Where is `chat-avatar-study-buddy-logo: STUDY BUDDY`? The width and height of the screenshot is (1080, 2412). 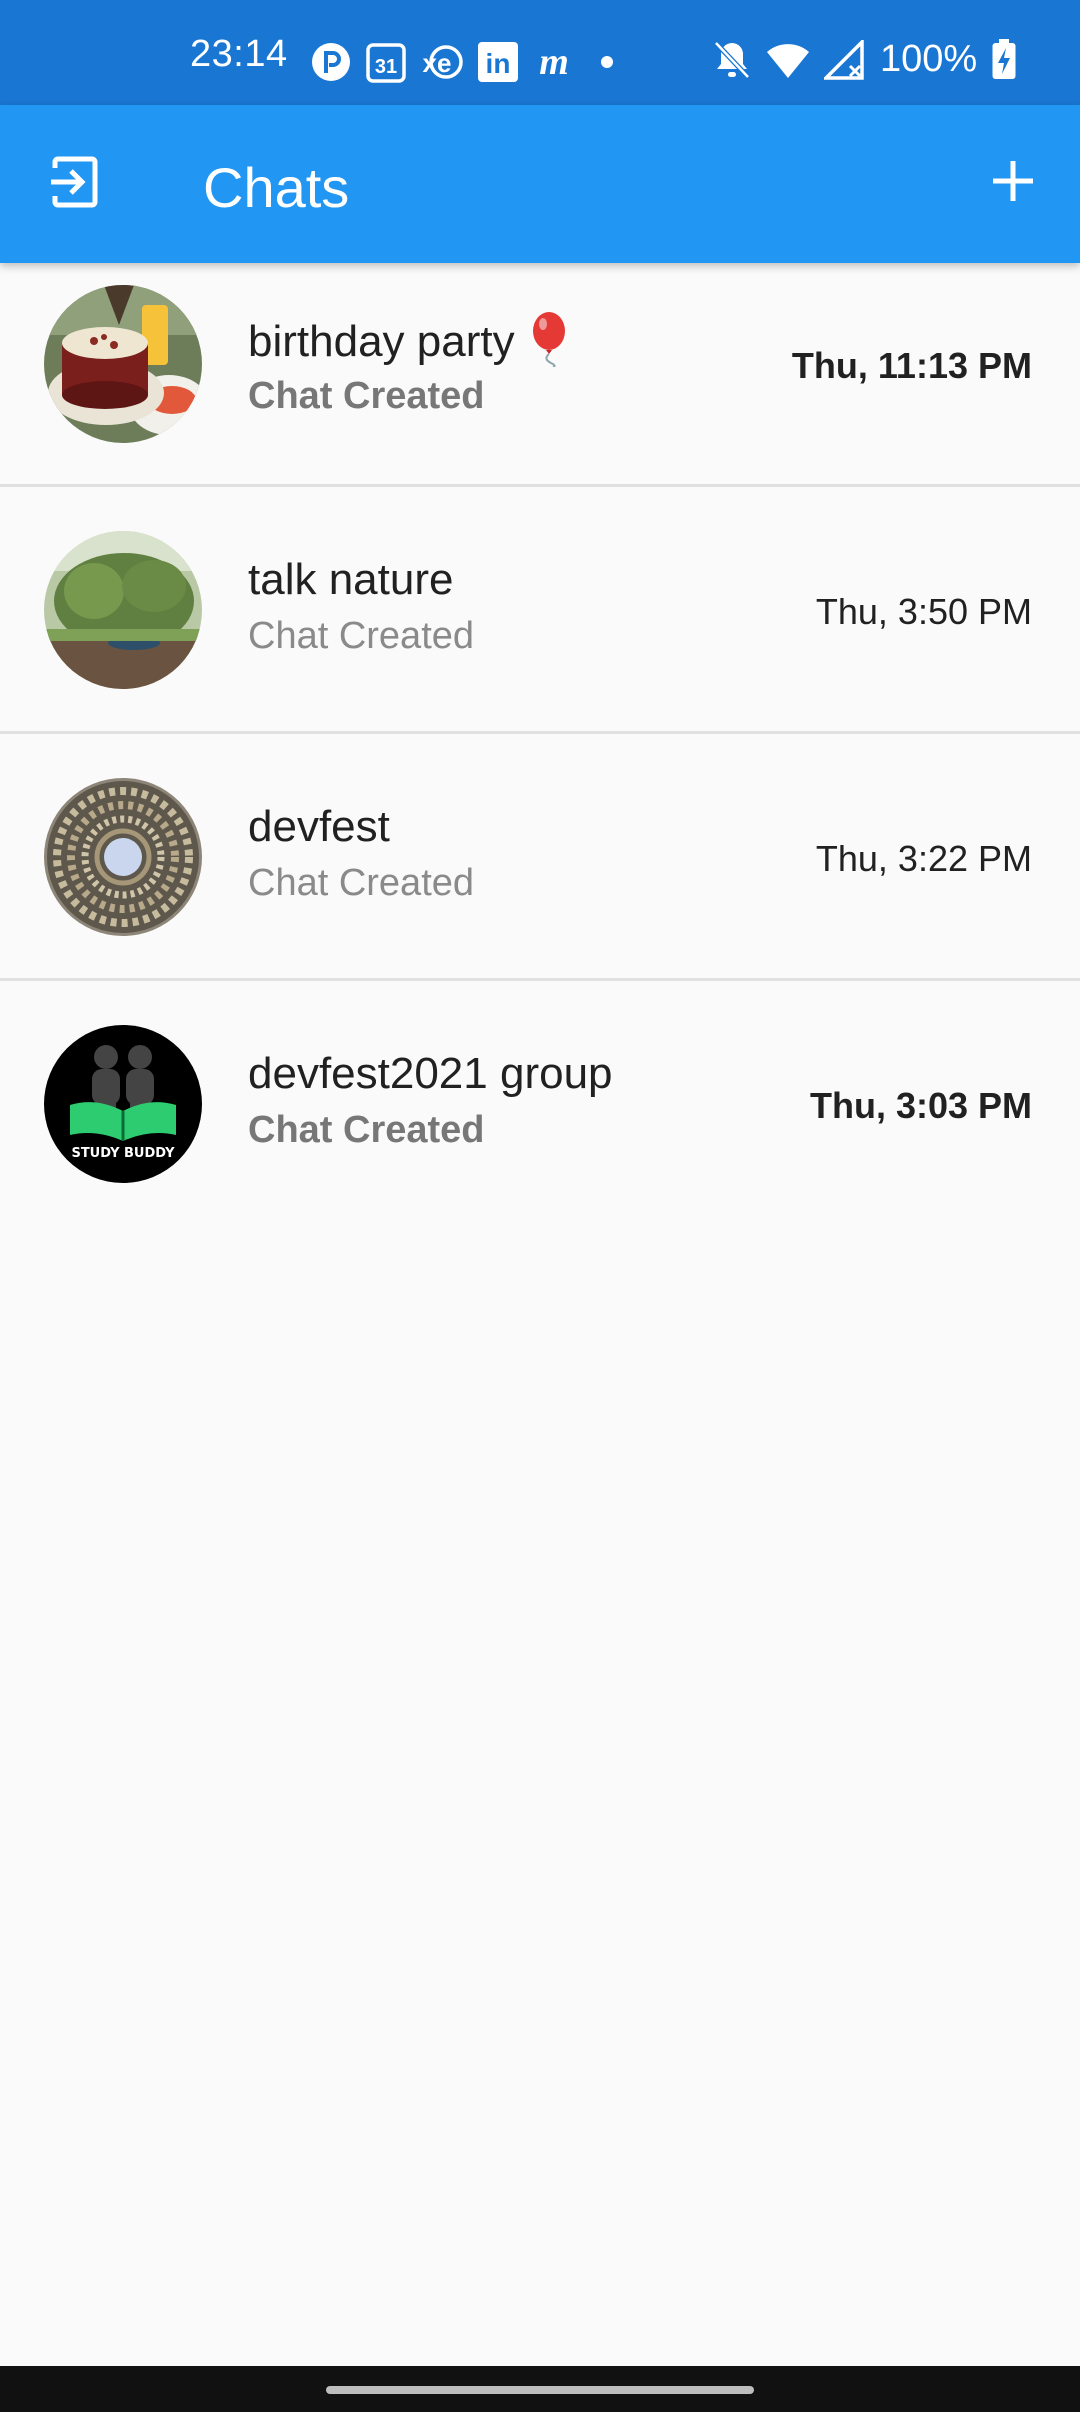
chat-avatar-study-buddy-logo: STUDY BUDDY is located at coordinates (123, 1104).